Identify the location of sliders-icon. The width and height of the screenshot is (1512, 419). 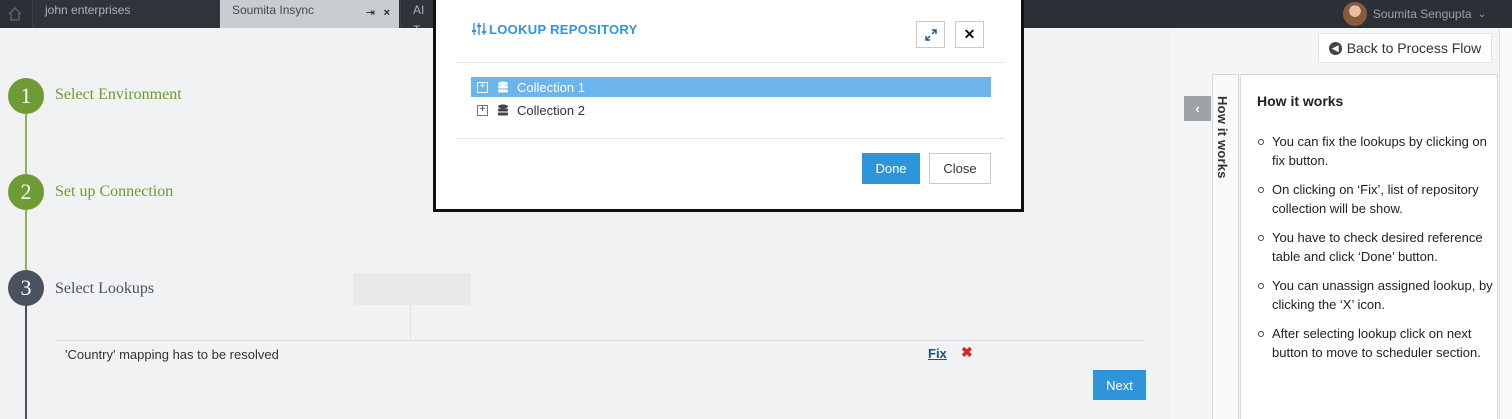
(479, 29).